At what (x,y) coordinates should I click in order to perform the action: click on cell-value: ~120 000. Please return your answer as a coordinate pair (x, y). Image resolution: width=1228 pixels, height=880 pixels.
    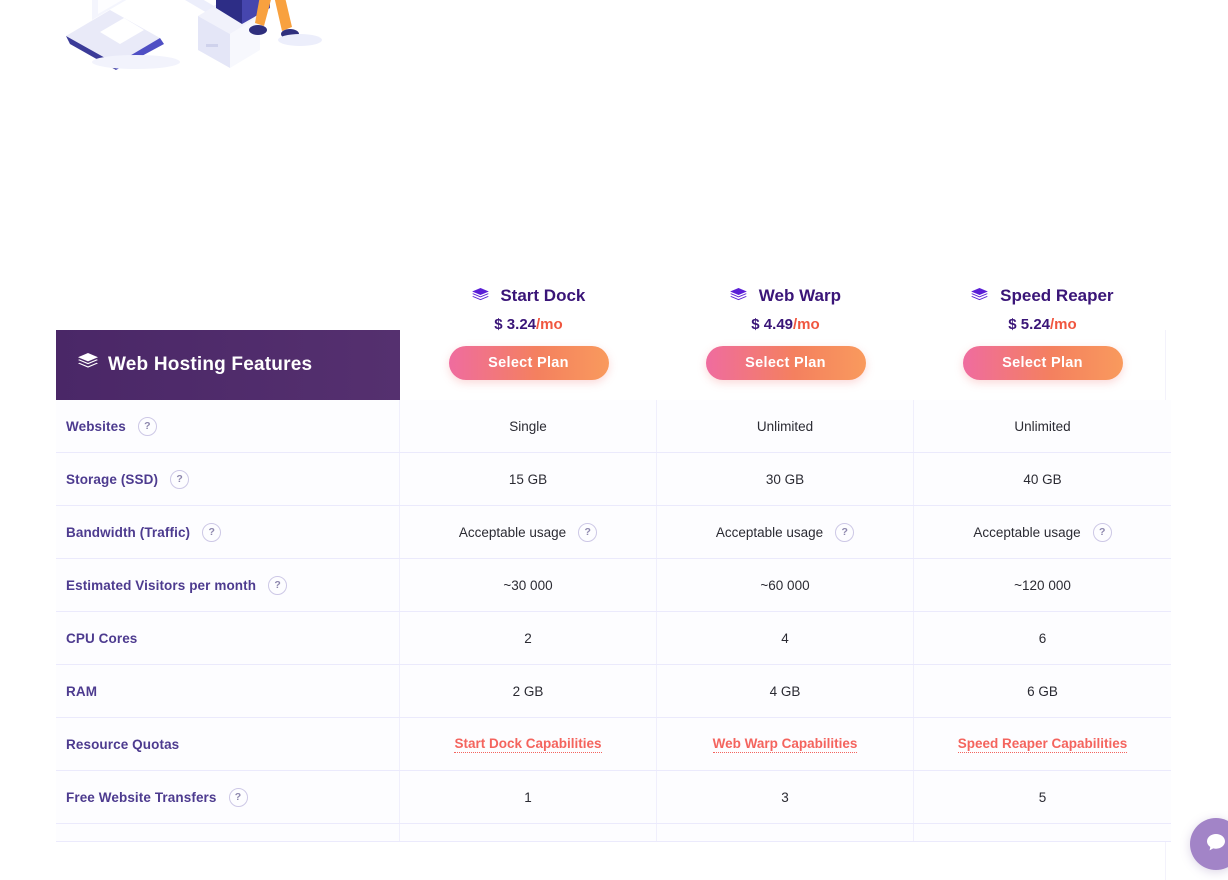
    Looking at the image, I should click on (1042, 585).